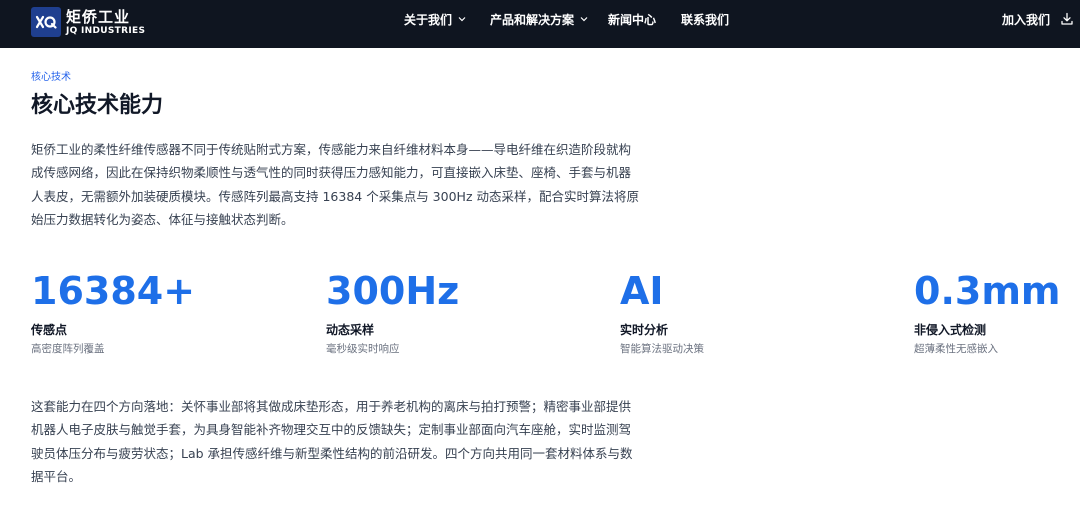 This screenshot has width=1080, height=531. Describe the element at coordinates (106, 30) in the screenshot. I see `logo-name-en: JQ INDUSTRIES` at that location.